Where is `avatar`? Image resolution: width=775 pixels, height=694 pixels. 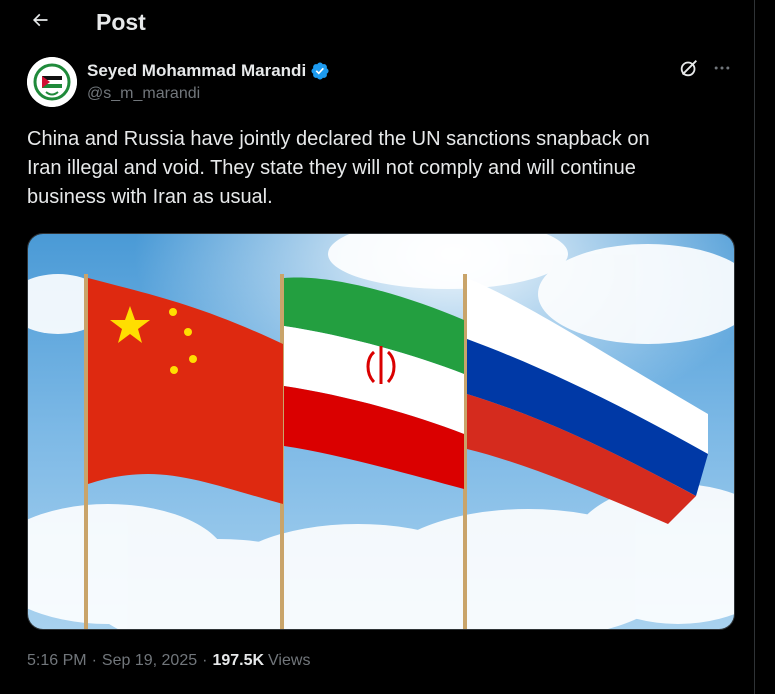 avatar is located at coordinates (52, 82).